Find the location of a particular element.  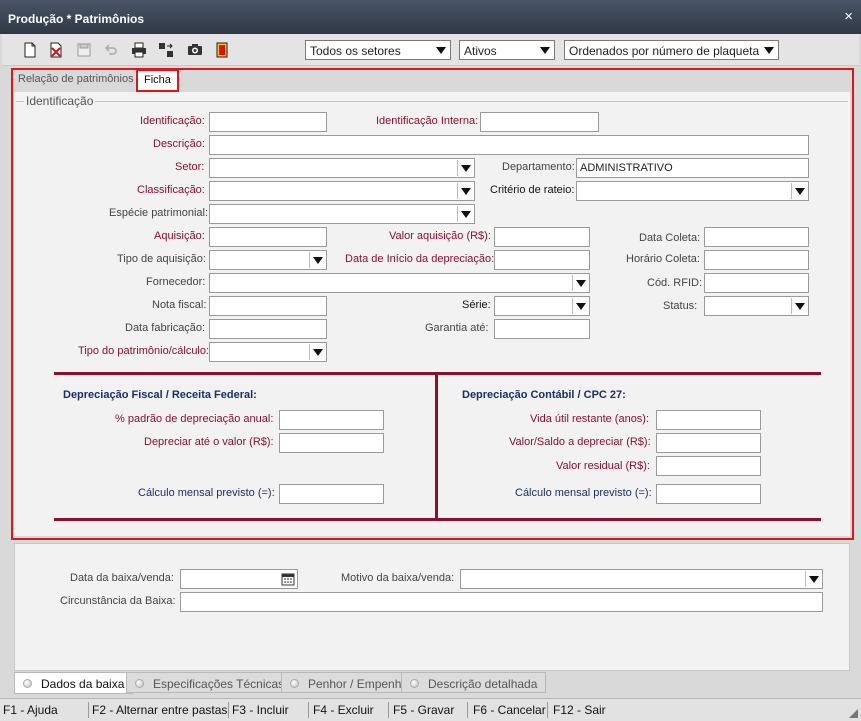

horario-coleta-input is located at coordinates (756, 260).